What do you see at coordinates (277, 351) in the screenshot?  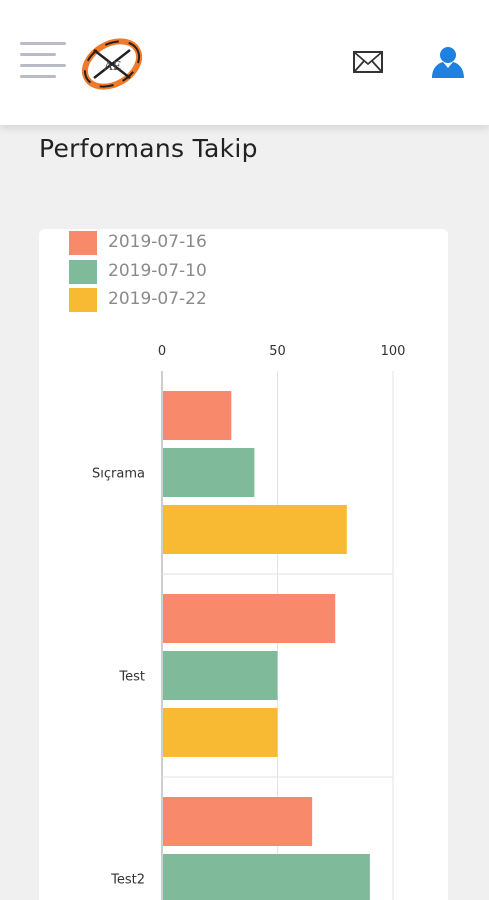 I see `x-tick-label: 50` at bounding box center [277, 351].